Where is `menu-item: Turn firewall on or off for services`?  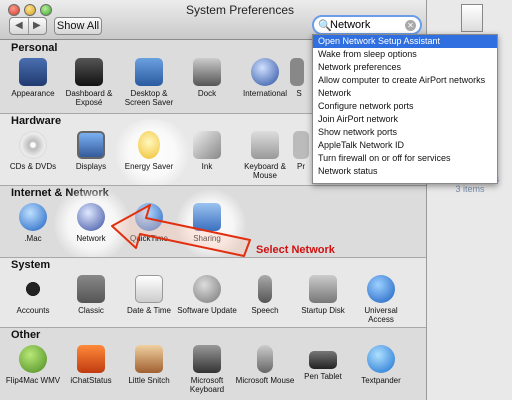 menu-item: Turn firewall on or off for services is located at coordinates (405, 158).